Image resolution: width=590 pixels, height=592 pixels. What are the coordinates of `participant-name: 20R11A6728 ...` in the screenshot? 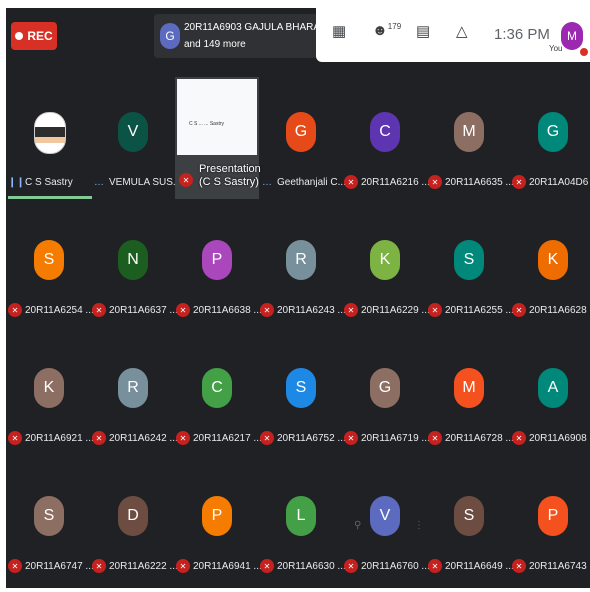 It's located at (479, 438).